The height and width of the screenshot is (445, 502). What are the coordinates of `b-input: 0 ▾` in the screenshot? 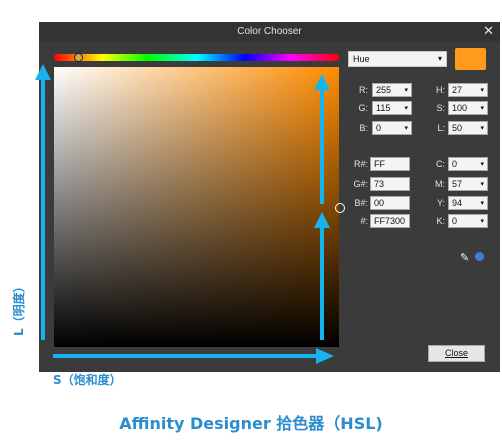 It's located at (392, 128).